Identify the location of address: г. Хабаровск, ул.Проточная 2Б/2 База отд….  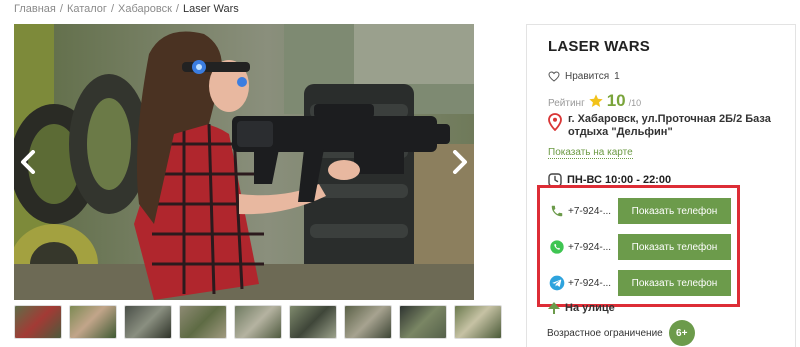
(668, 126).